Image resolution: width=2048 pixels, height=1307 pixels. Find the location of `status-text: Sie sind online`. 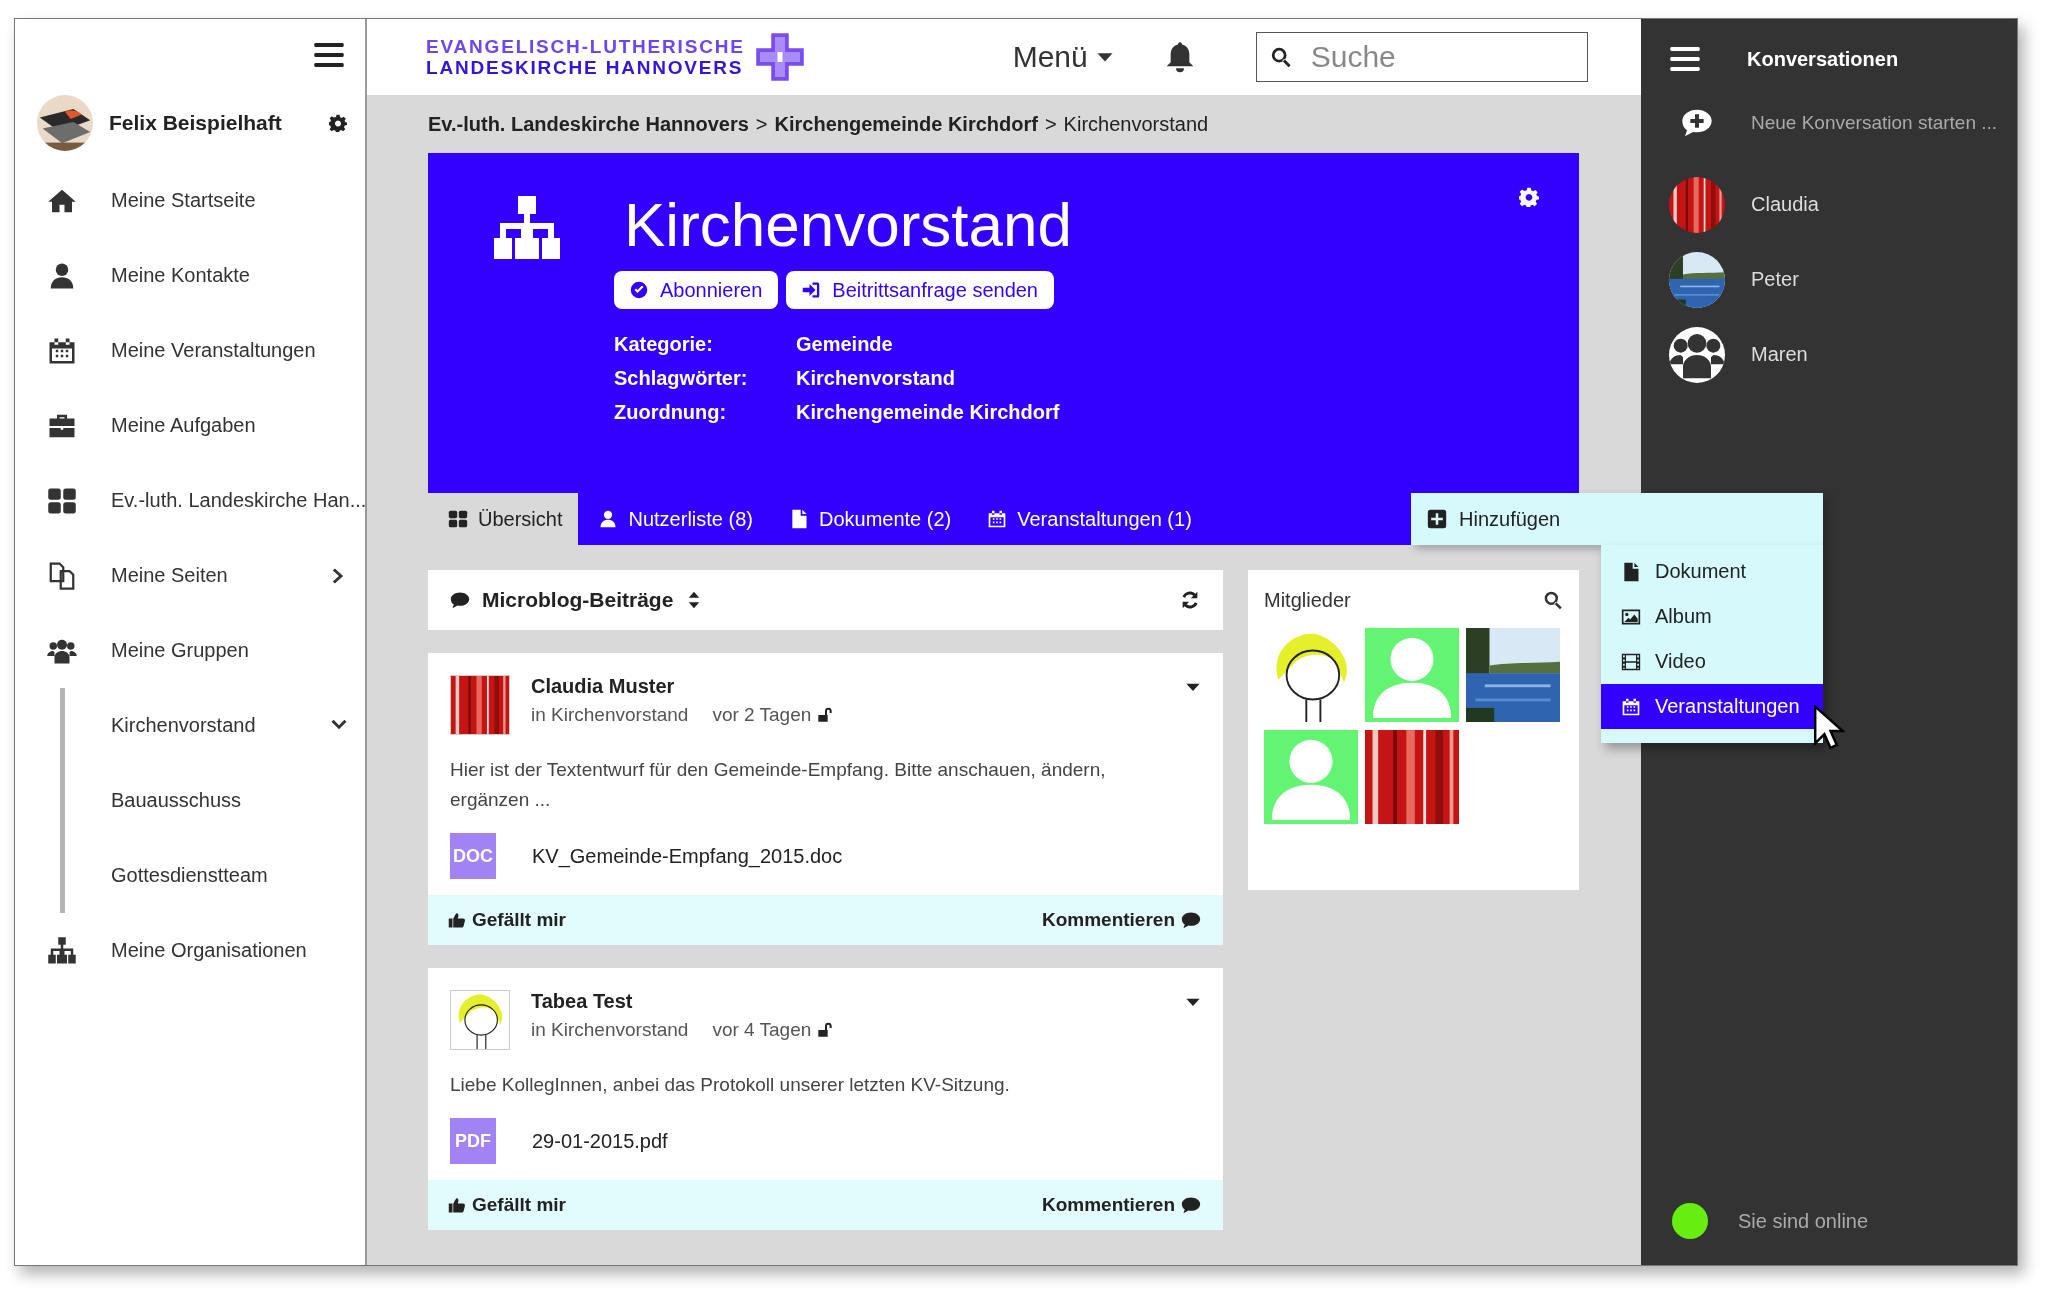

status-text: Sie sind online is located at coordinates (1803, 1221).